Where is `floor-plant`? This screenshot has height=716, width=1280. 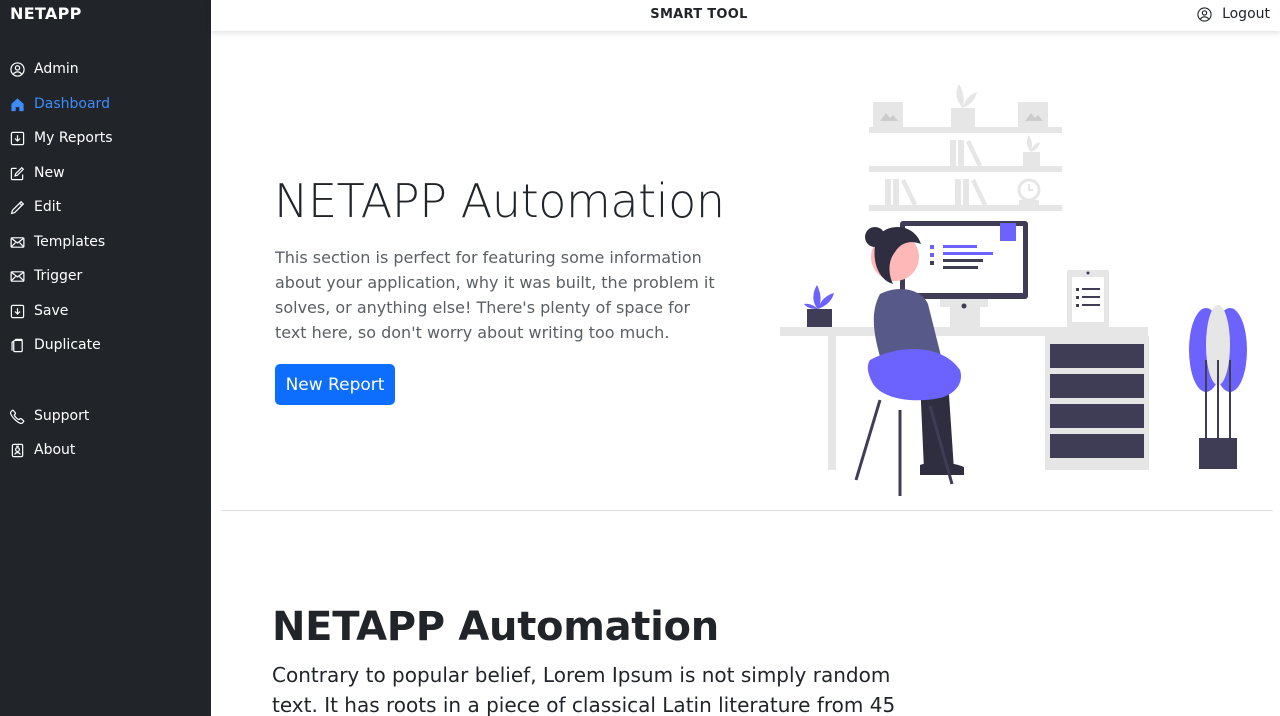
floor-plant is located at coordinates (1218, 387).